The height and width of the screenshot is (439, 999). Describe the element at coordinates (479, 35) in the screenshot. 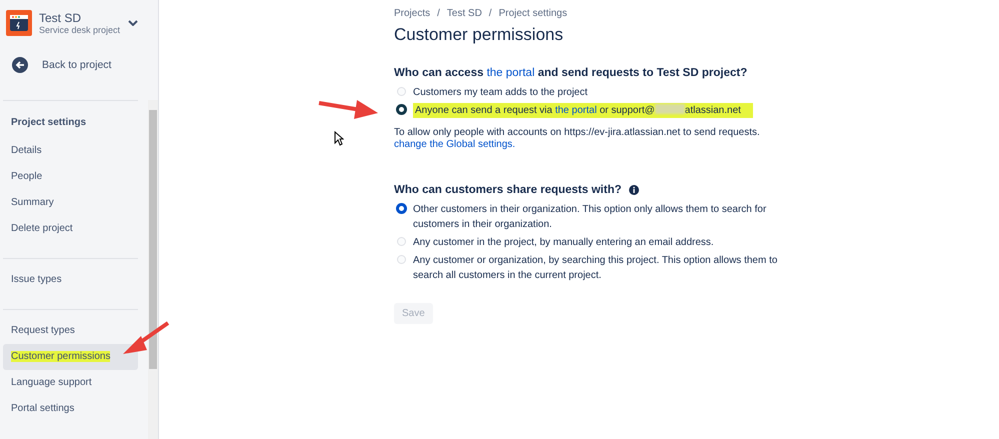

I see `page-title: Customer permissions` at that location.